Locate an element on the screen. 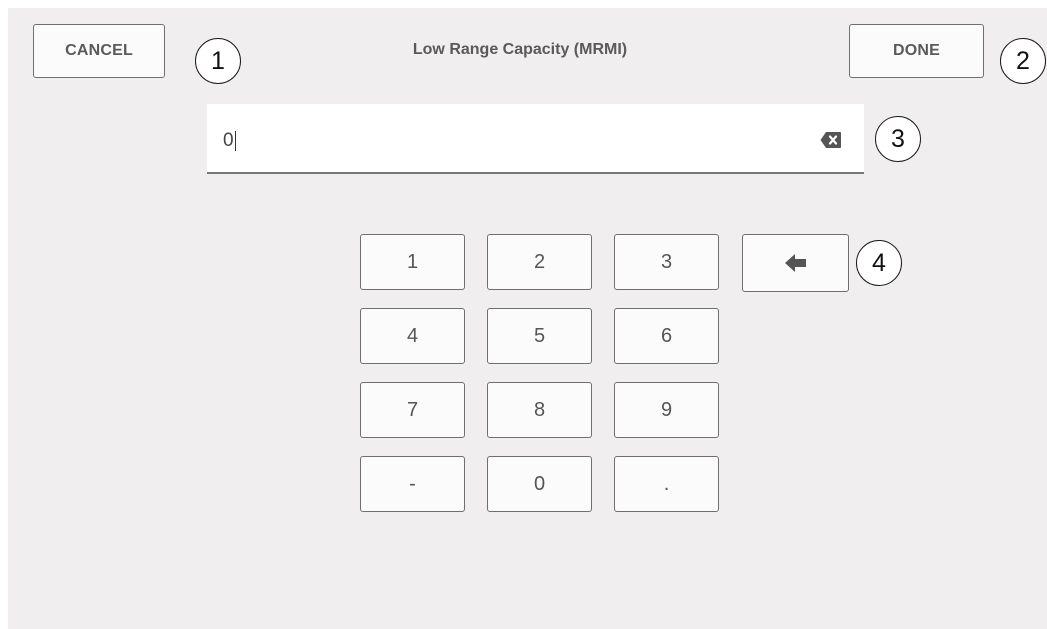 This screenshot has height=629, width=1047. cancel-button: CANCEL is located at coordinates (99, 51).